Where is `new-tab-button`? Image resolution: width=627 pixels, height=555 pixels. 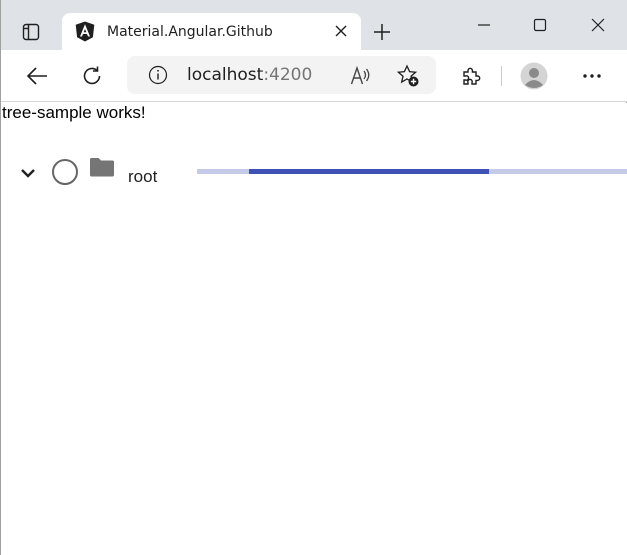 new-tab-button is located at coordinates (382, 32).